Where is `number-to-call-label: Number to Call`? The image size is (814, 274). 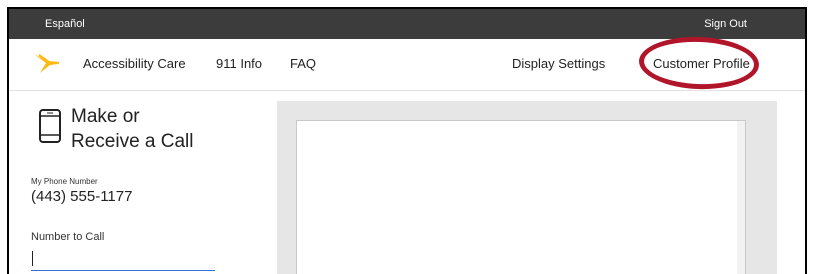
number-to-call-label: Number to Call is located at coordinates (68, 237).